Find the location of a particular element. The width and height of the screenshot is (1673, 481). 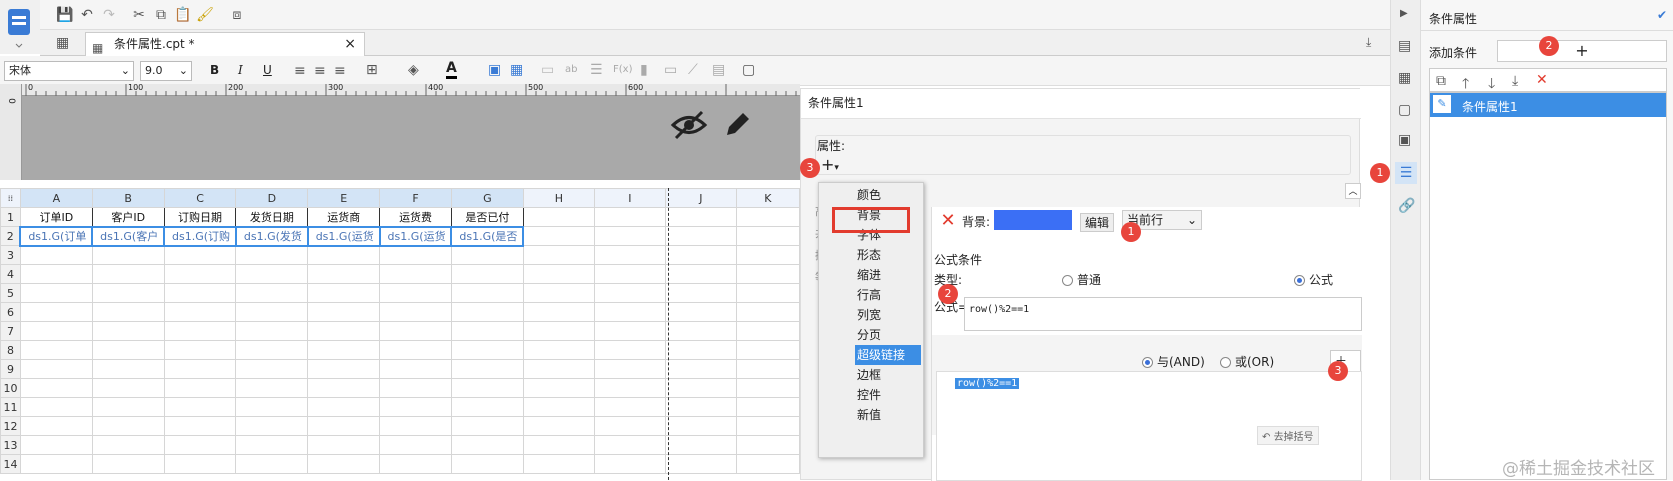

row-header: 2 is located at coordinates (10, 236).